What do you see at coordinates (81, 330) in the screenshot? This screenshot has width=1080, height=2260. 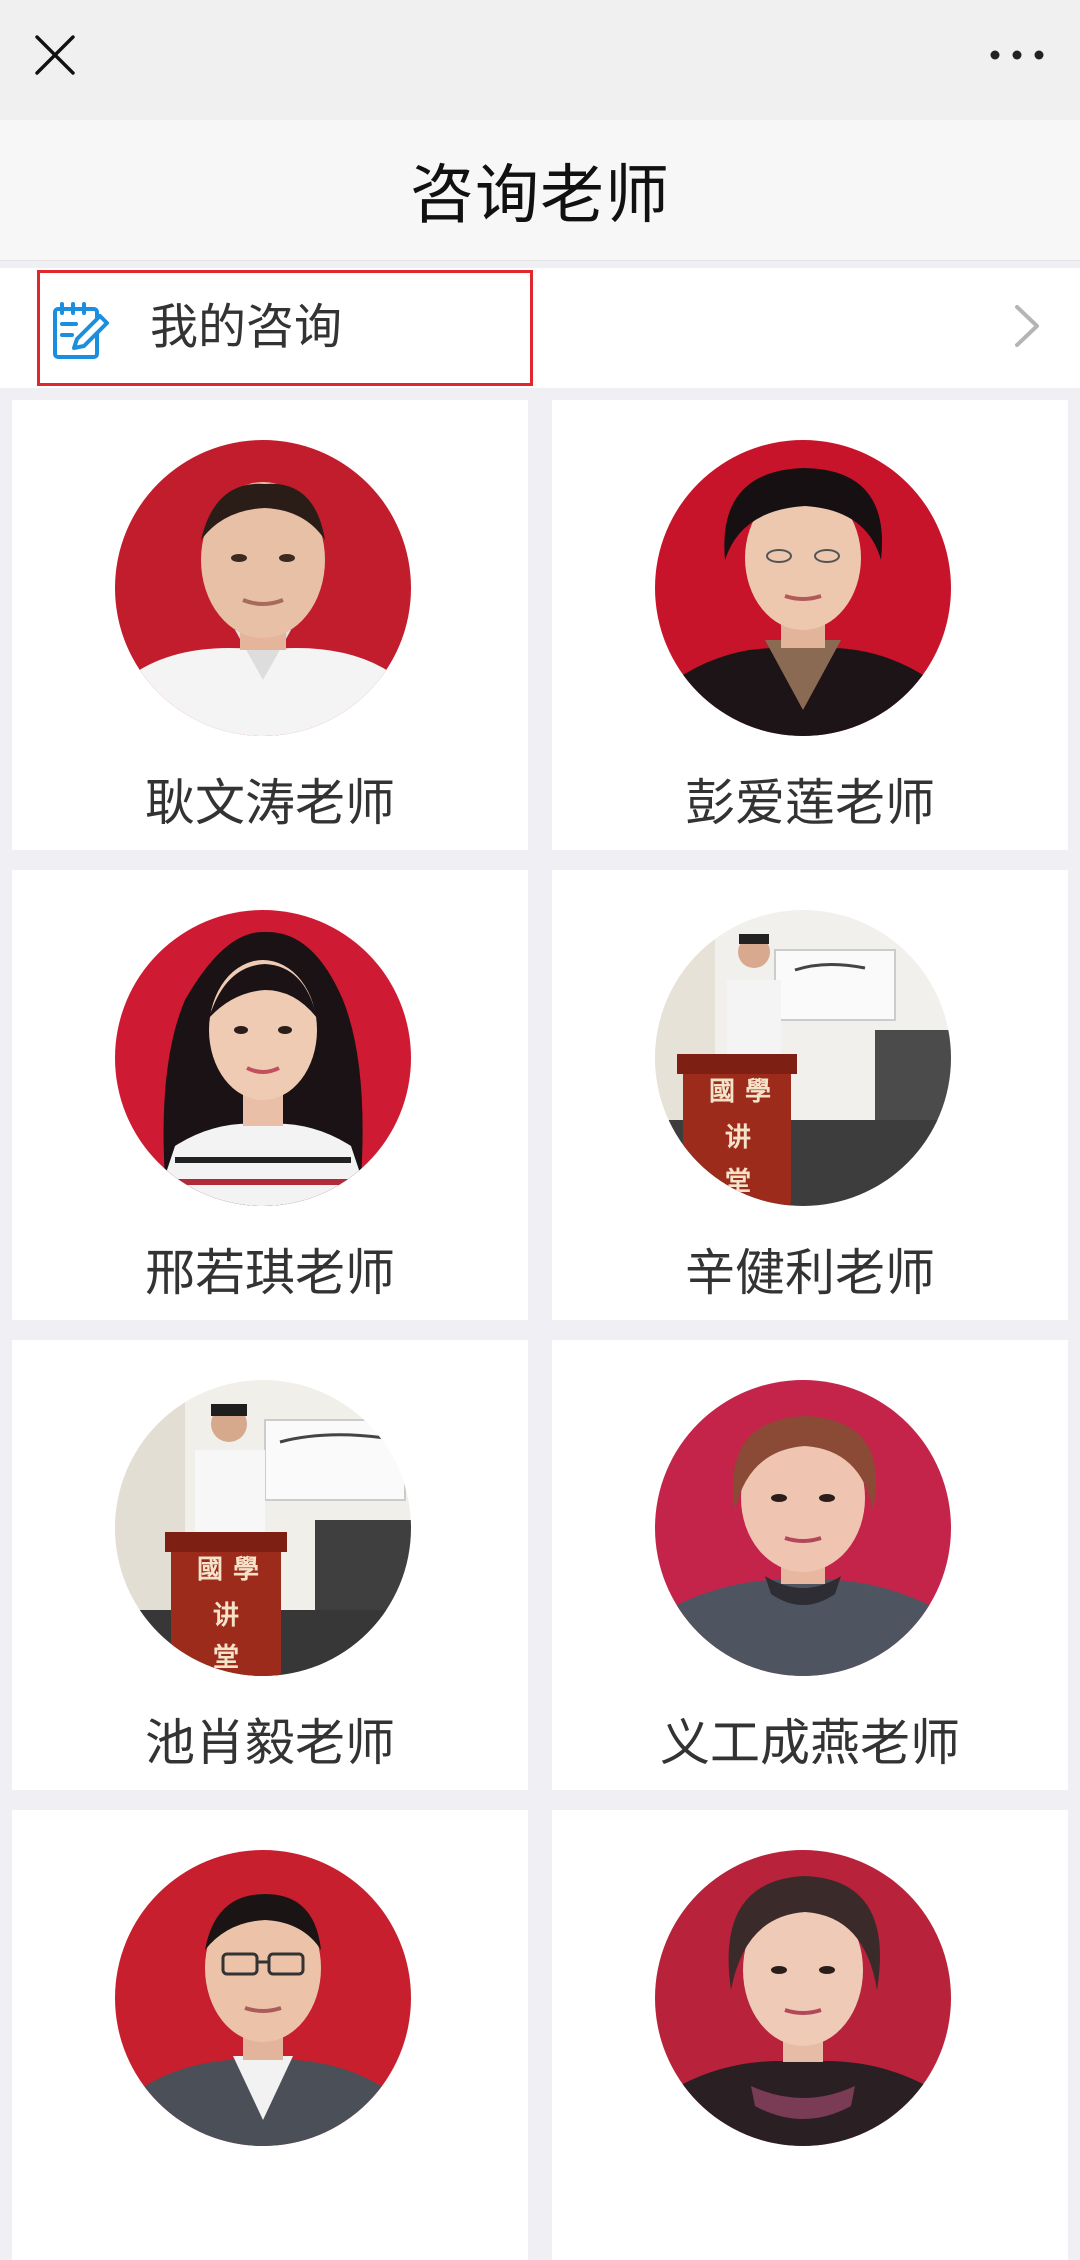 I see `edit-note-icon` at bounding box center [81, 330].